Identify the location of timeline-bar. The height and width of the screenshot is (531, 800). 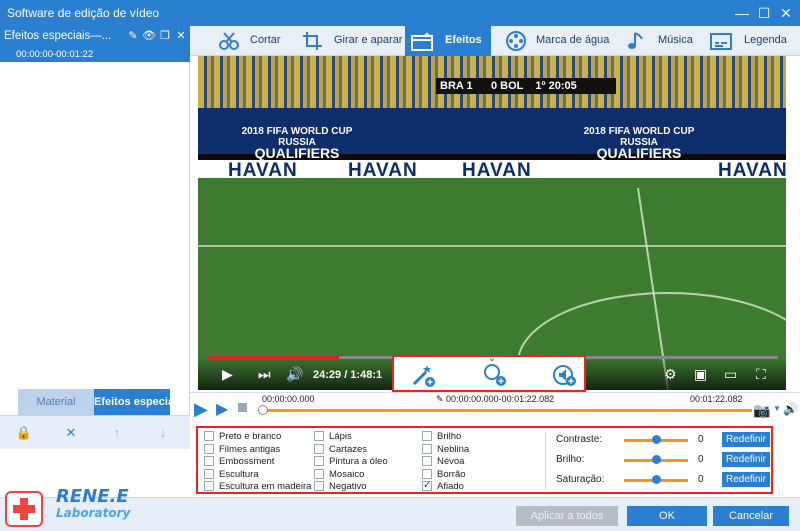
(507, 410).